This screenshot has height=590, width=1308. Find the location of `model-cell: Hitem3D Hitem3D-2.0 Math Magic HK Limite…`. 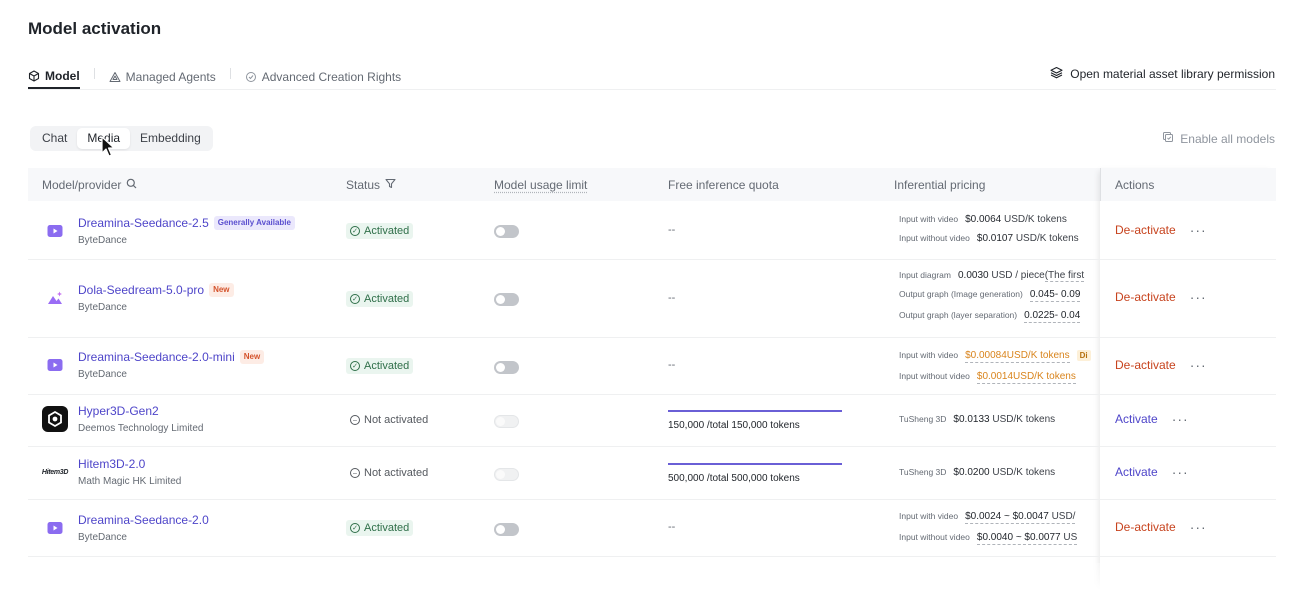

model-cell: Hitem3D Hitem3D-2.0 Math Magic HK Limite… is located at coordinates (111, 472).